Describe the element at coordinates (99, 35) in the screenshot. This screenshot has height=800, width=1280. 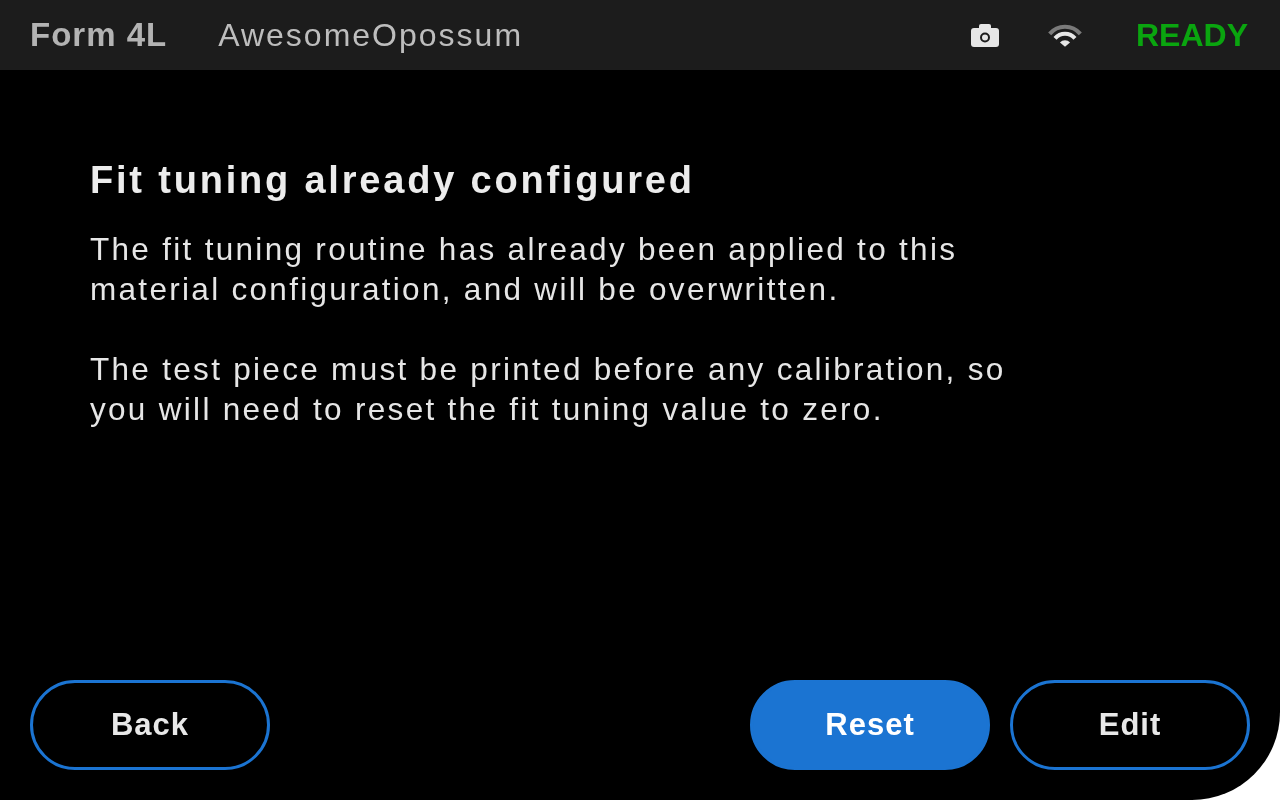
I see `printer-model: Form 4L` at that location.